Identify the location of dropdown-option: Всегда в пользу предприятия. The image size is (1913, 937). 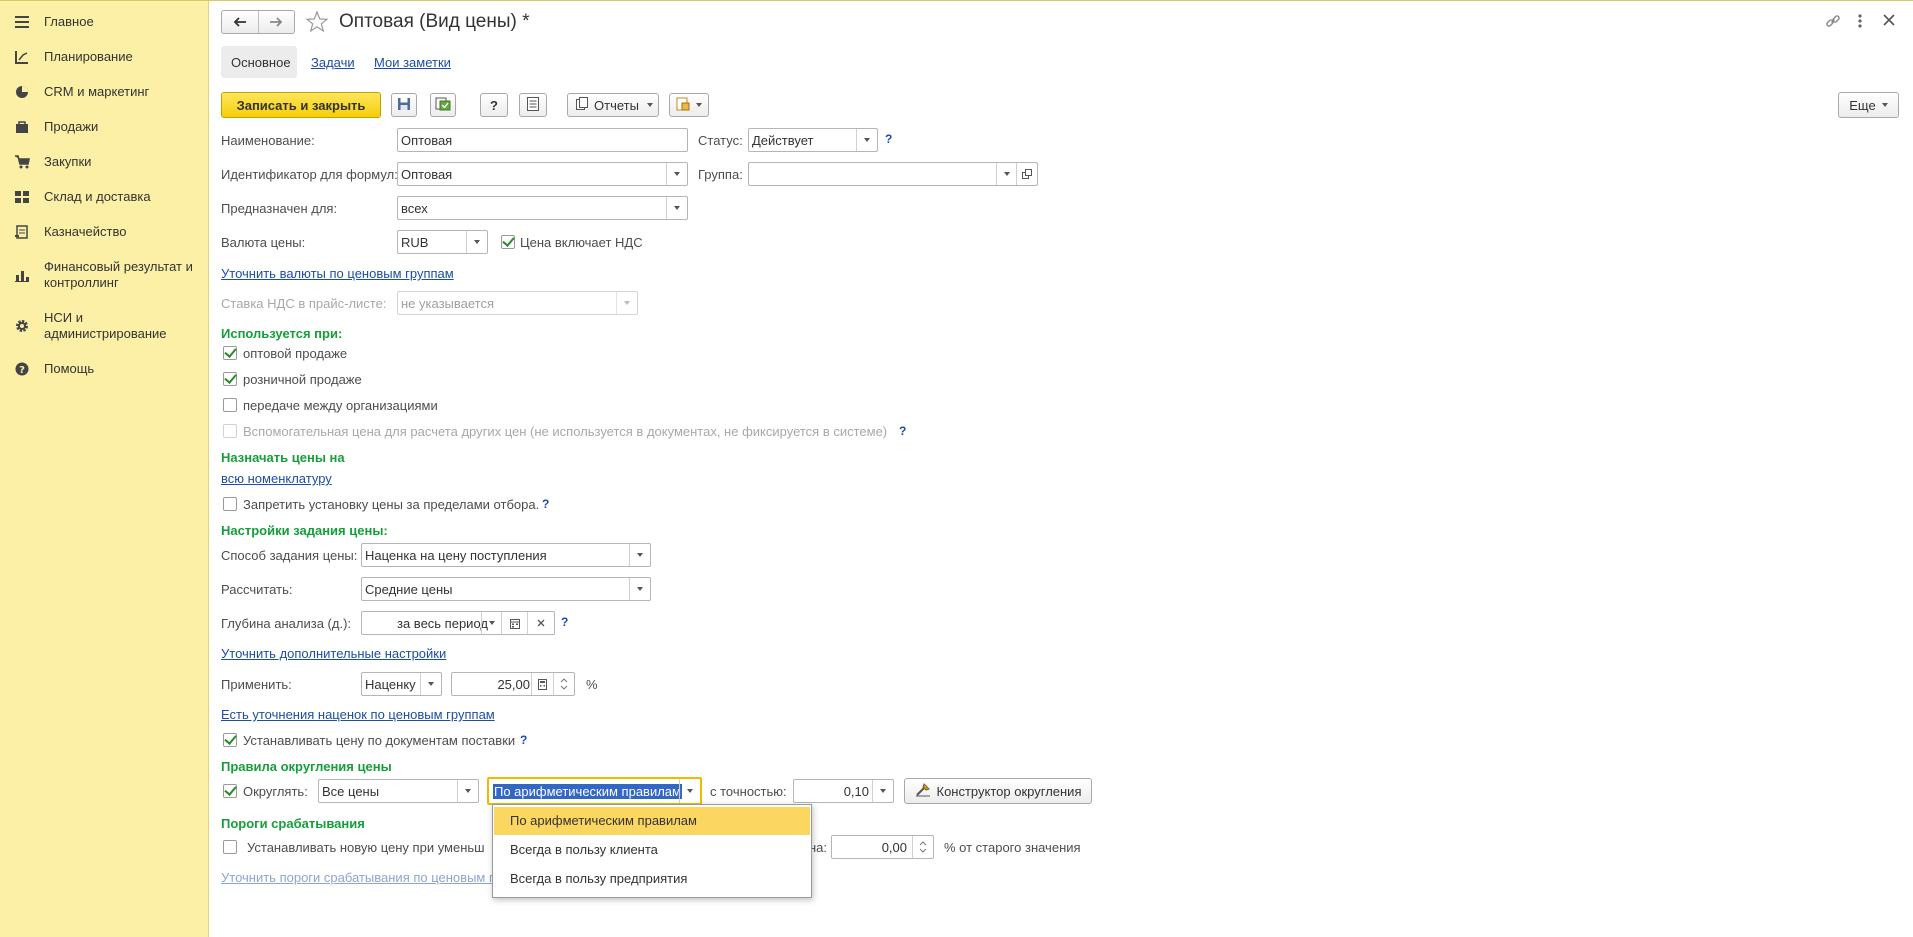
(652, 879).